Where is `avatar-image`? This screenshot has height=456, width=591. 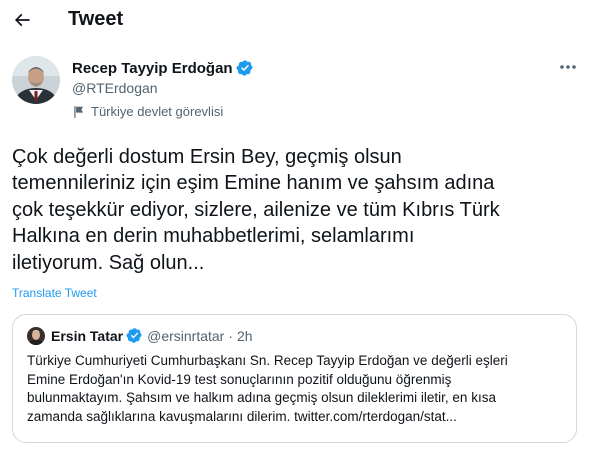
avatar-image is located at coordinates (36, 80).